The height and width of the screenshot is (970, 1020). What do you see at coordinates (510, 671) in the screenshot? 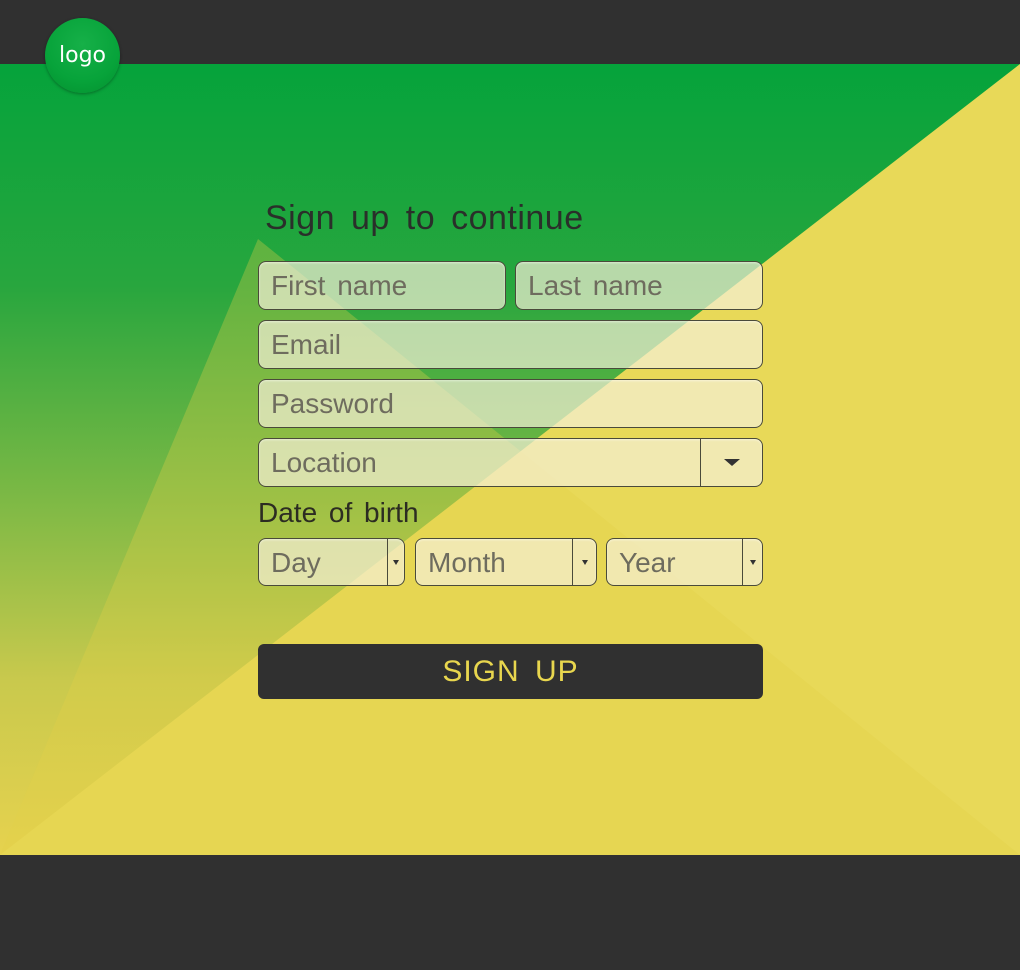
I see `signup-button: SIGN UP` at bounding box center [510, 671].